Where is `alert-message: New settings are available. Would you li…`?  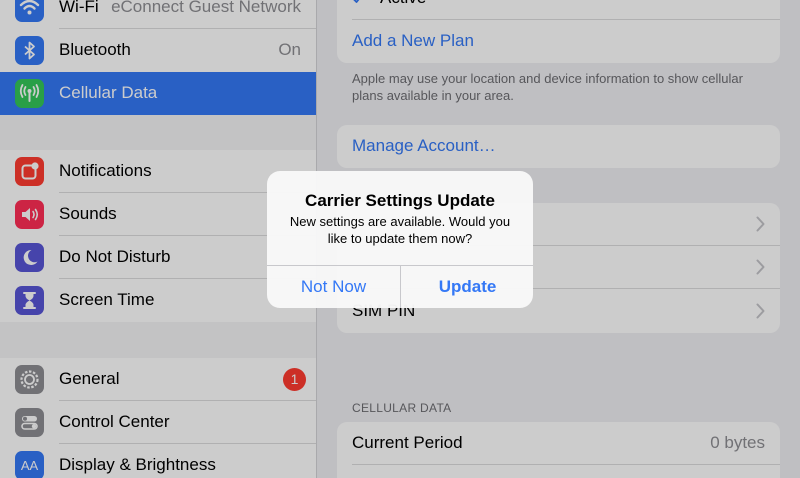
alert-message: New settings are available. Would you li… is located at coordinates (400, 230).